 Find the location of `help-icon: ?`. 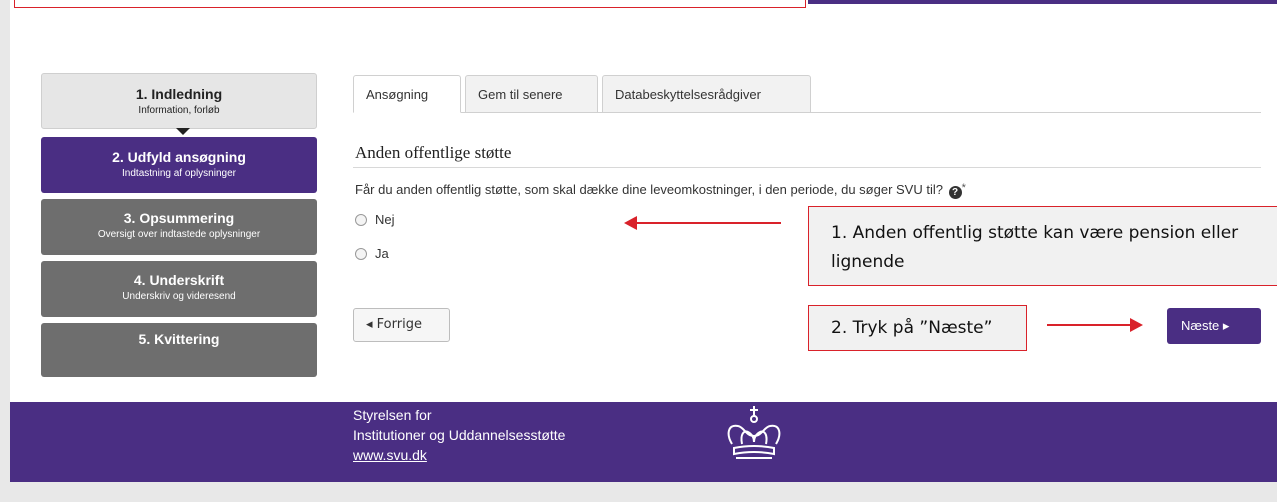

help-icon: ? is located at coordinates (955, 192).